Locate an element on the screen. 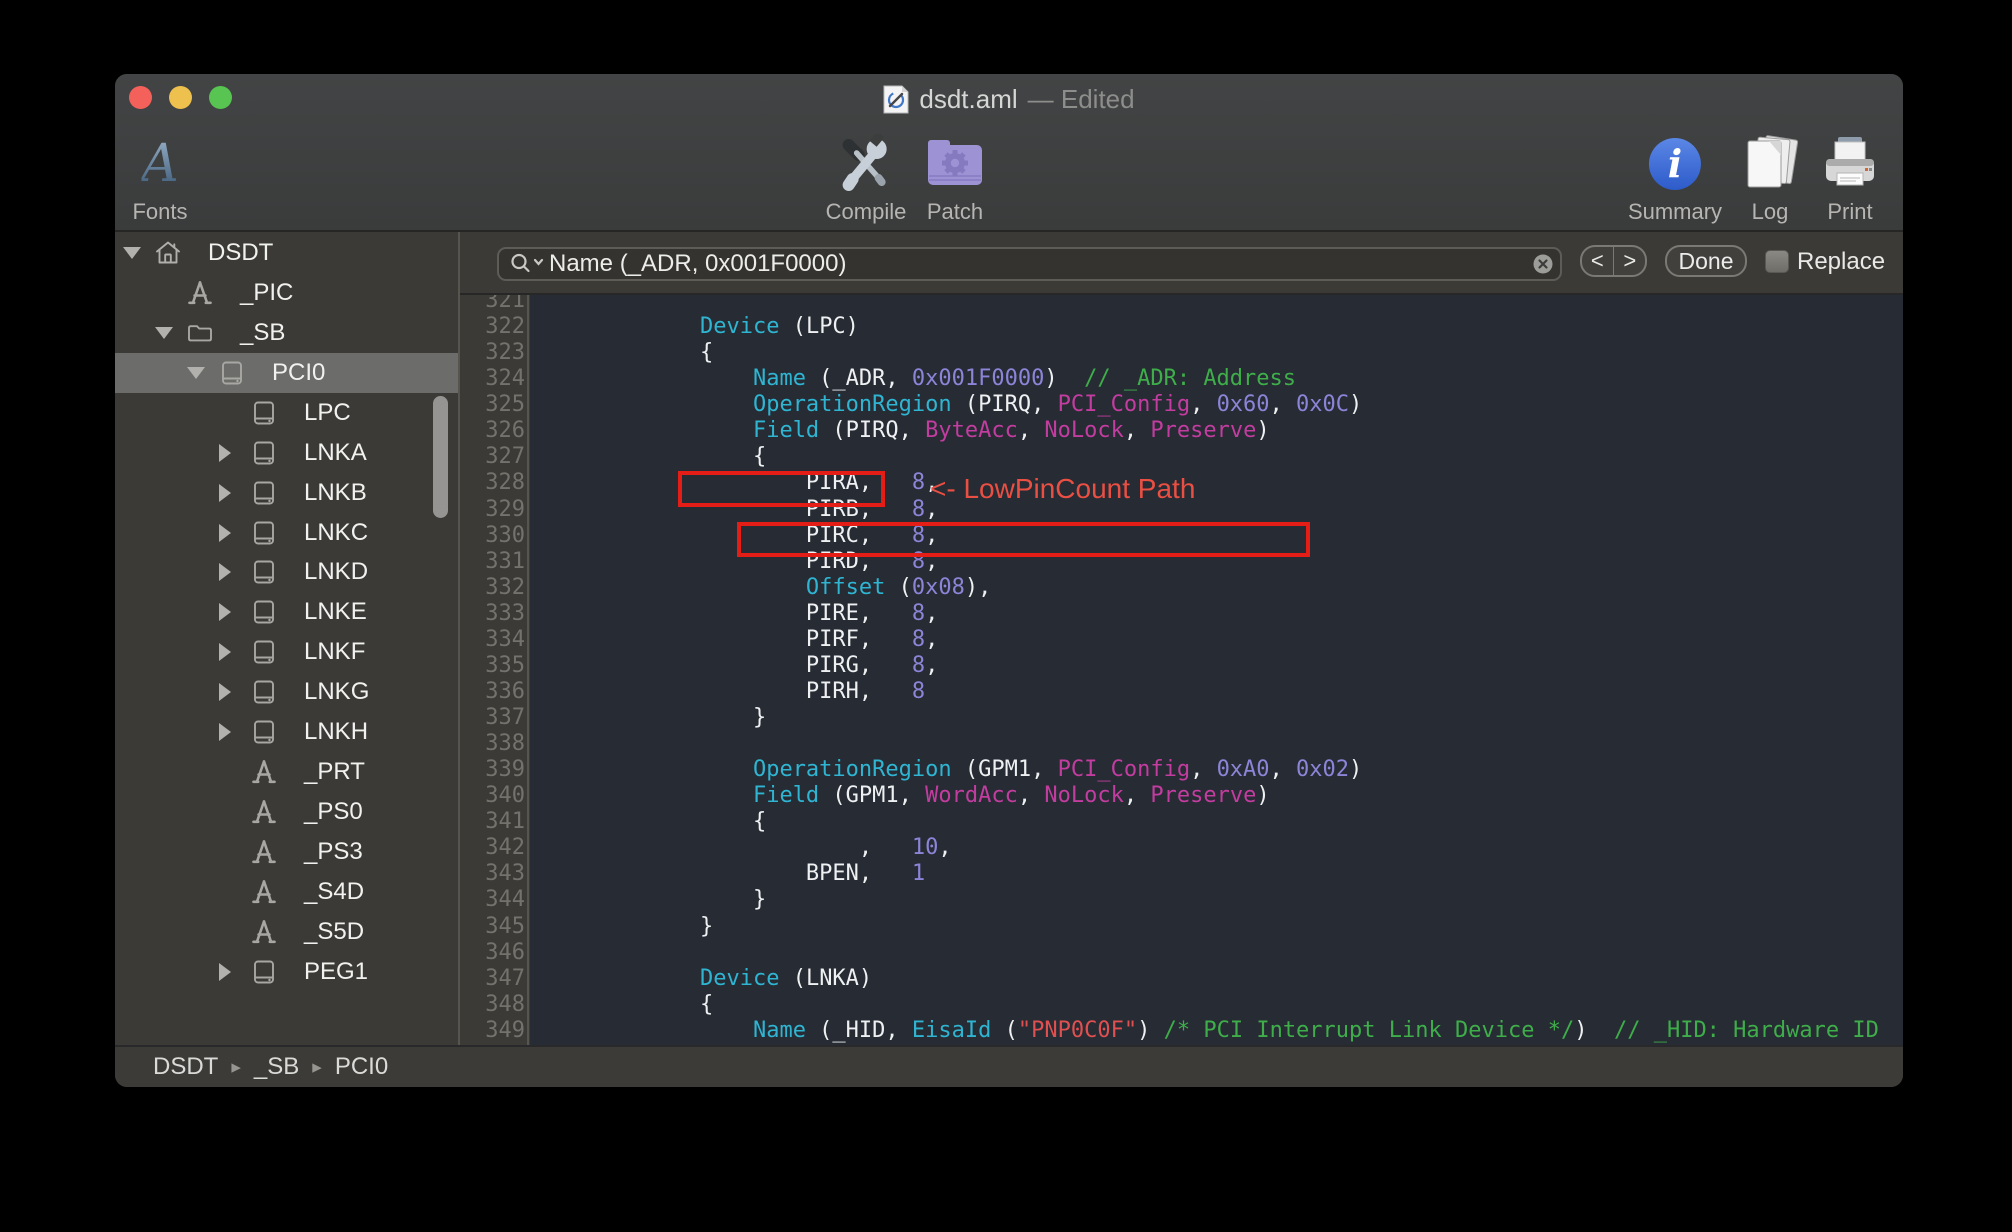 The image size is (2012, 1232). breadcrumb-item-dsdt: DSDT is located at coordinates (185, 1067).